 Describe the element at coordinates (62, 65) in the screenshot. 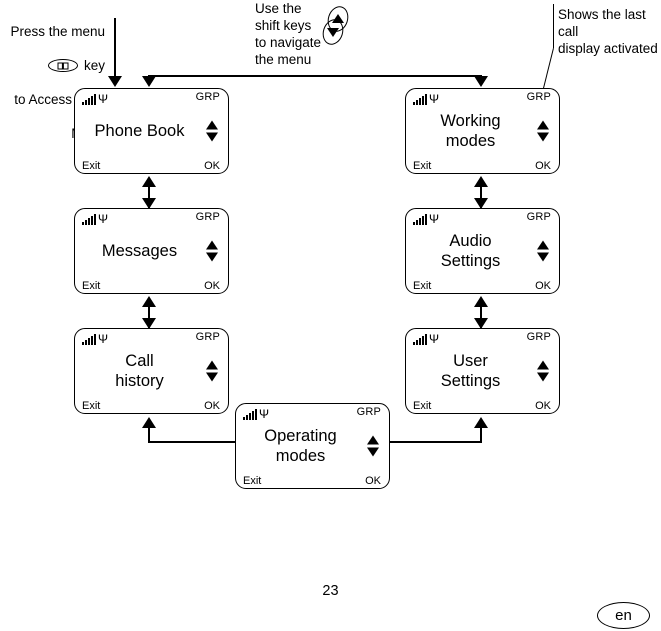

I see `menu-key-icon` at that location.